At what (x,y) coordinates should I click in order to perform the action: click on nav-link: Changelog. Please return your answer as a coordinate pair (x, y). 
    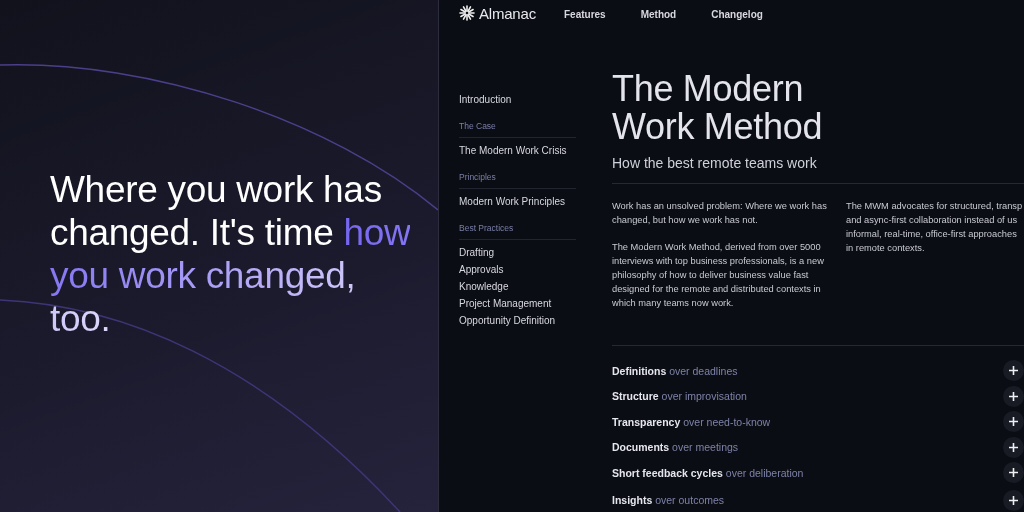
    Looking at the image, I should click on (737, 14).